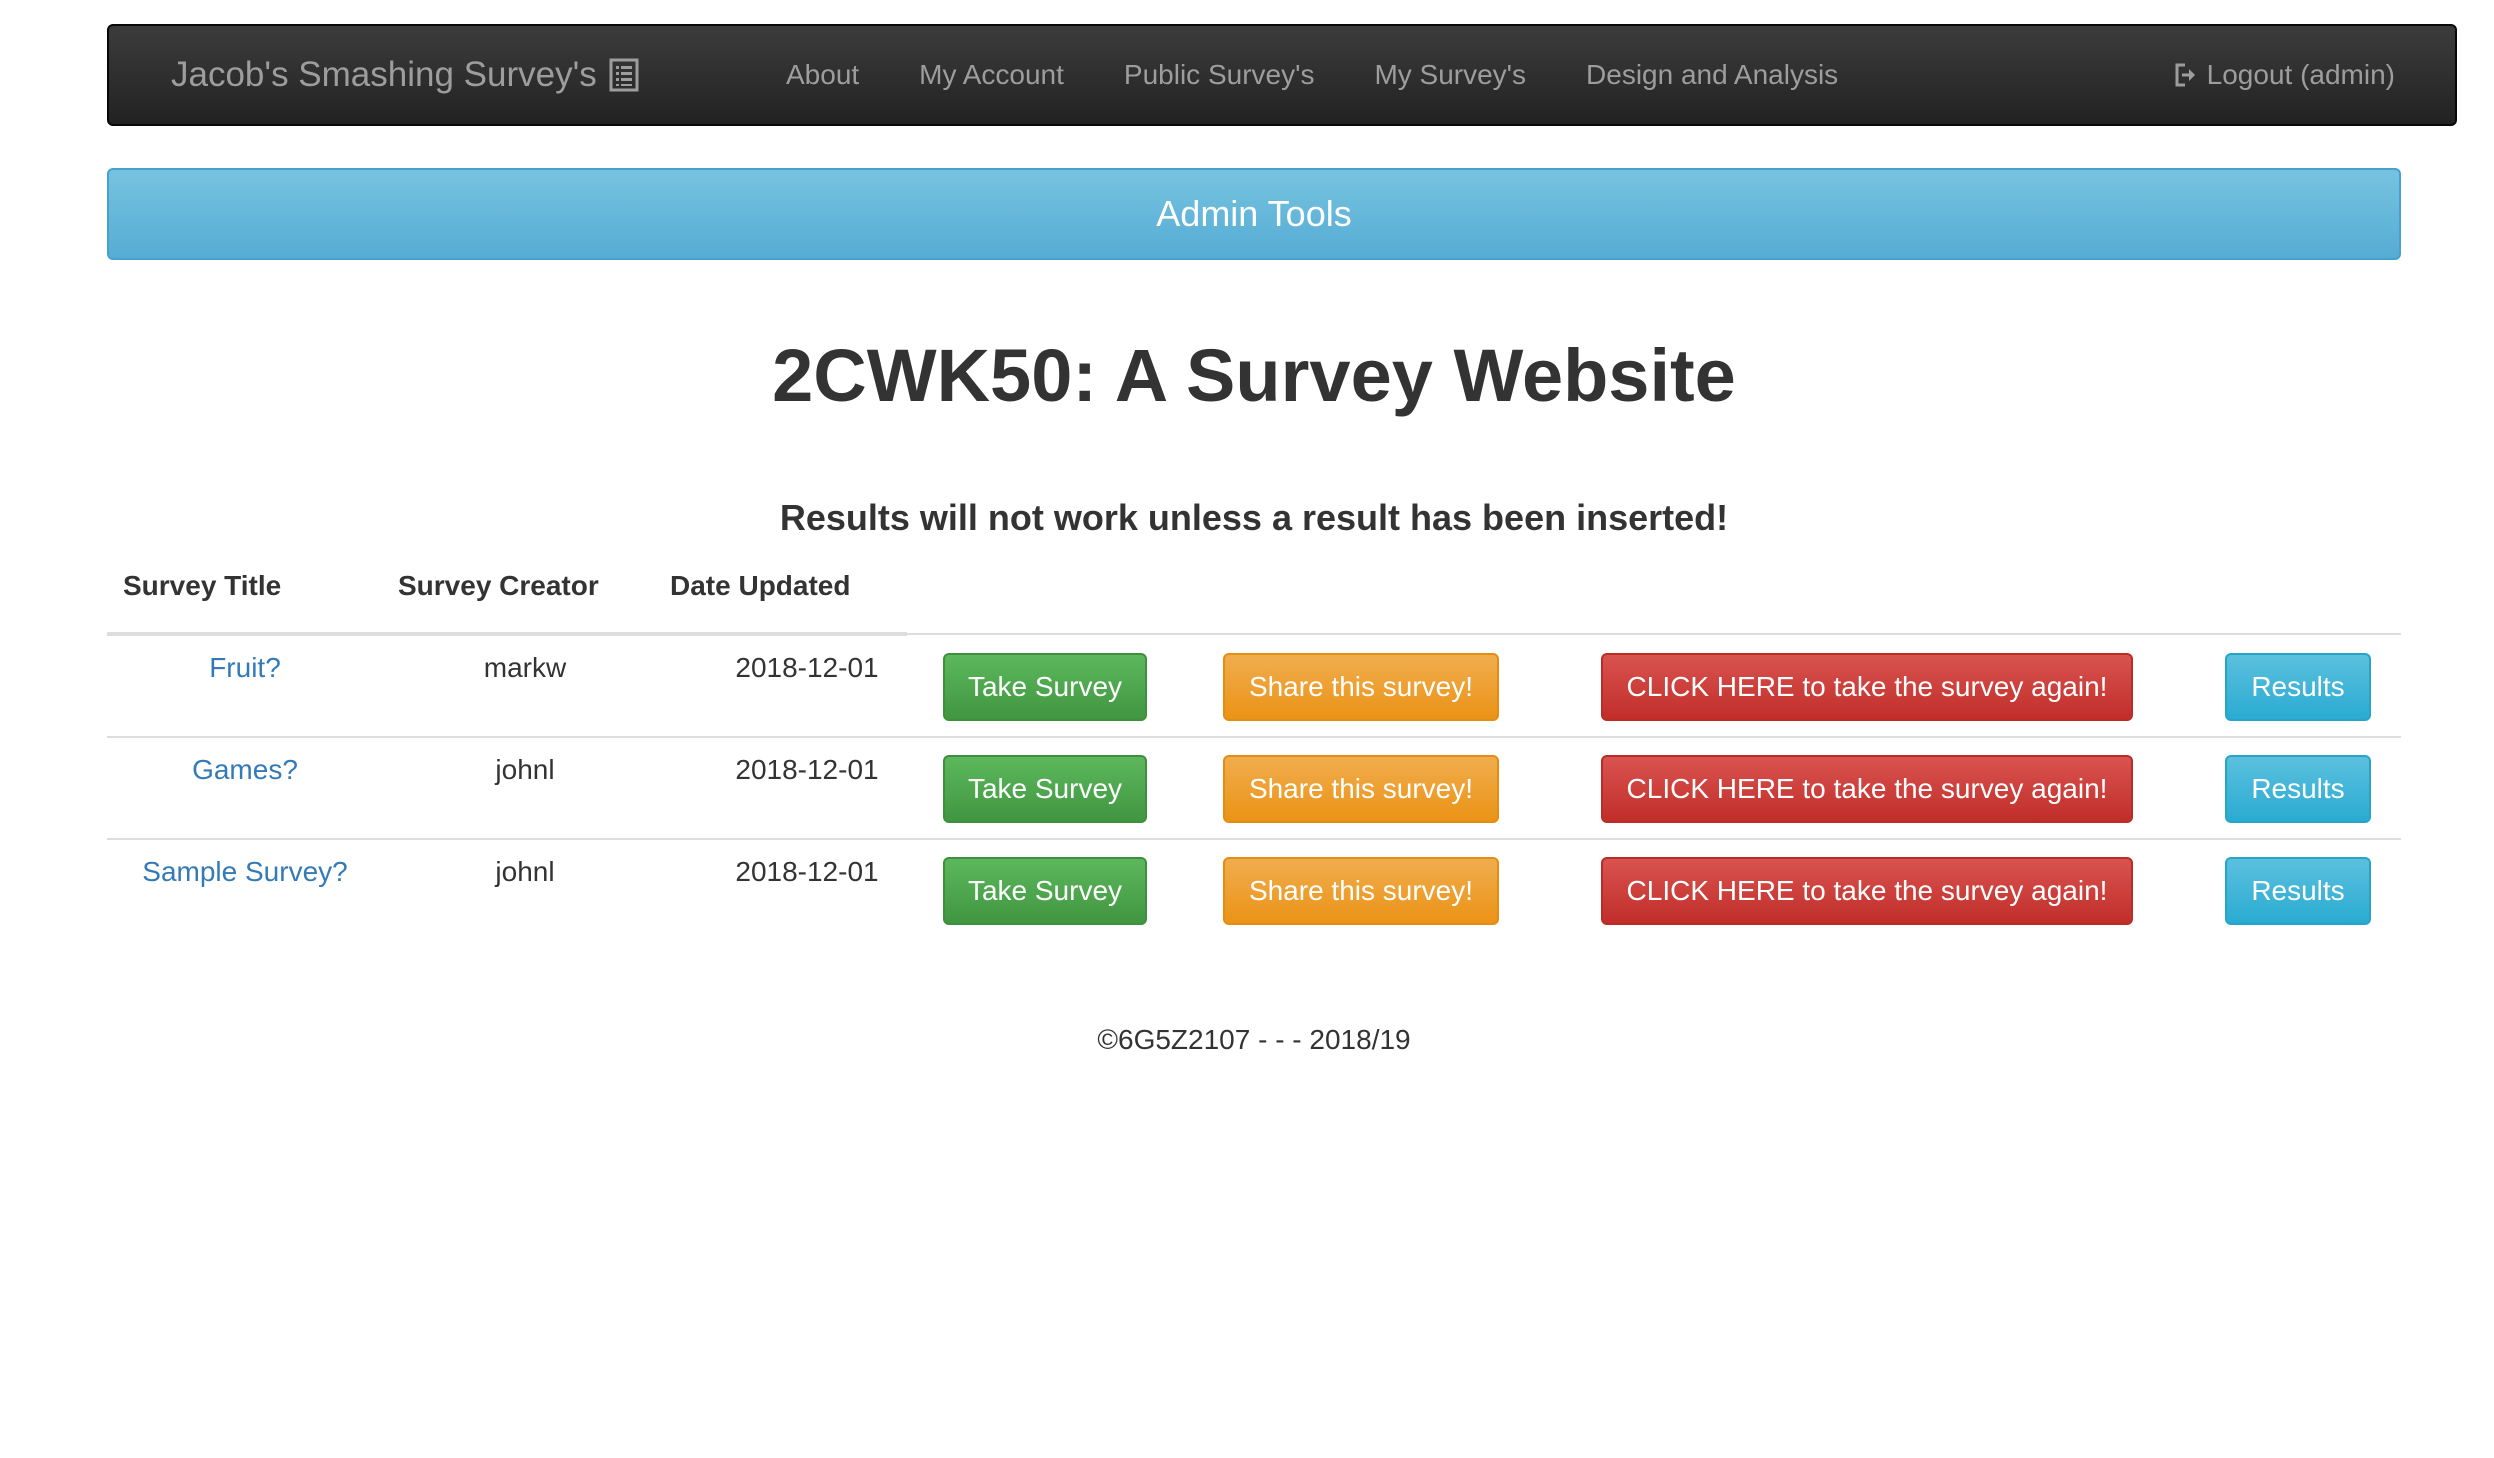 This screenshot has height=1458, width=2494. What do you see at coordinates (760, 585) in the screenshot?
I see `header-date-updated: Date Updated` at bounding box center [760, 585].